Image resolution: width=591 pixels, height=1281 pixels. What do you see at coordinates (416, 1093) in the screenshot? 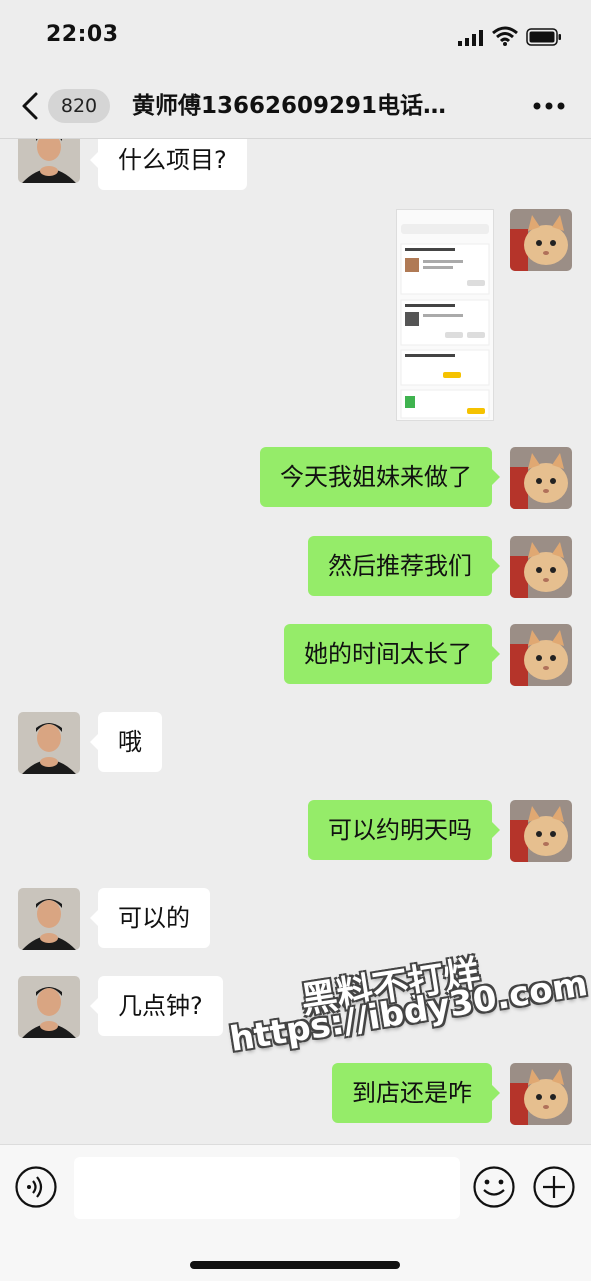
I see `message-bubble-outgoing: 到店还是咋` at bounding box center [416, 1093].